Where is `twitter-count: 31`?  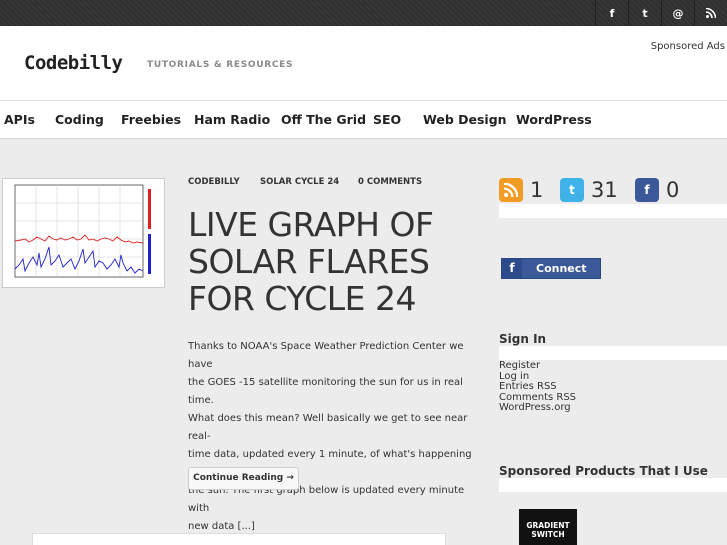 twitter-count: 31 is located at coordinates (604, 190).